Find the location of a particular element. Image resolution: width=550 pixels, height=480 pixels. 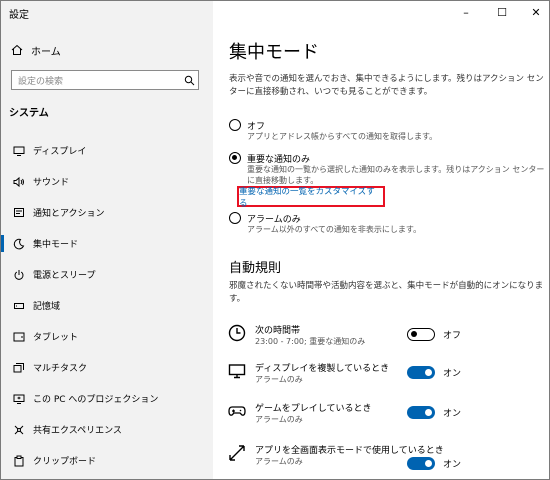

sidebar-item-label: ディスプレイ is located at coordinates (60, 152).